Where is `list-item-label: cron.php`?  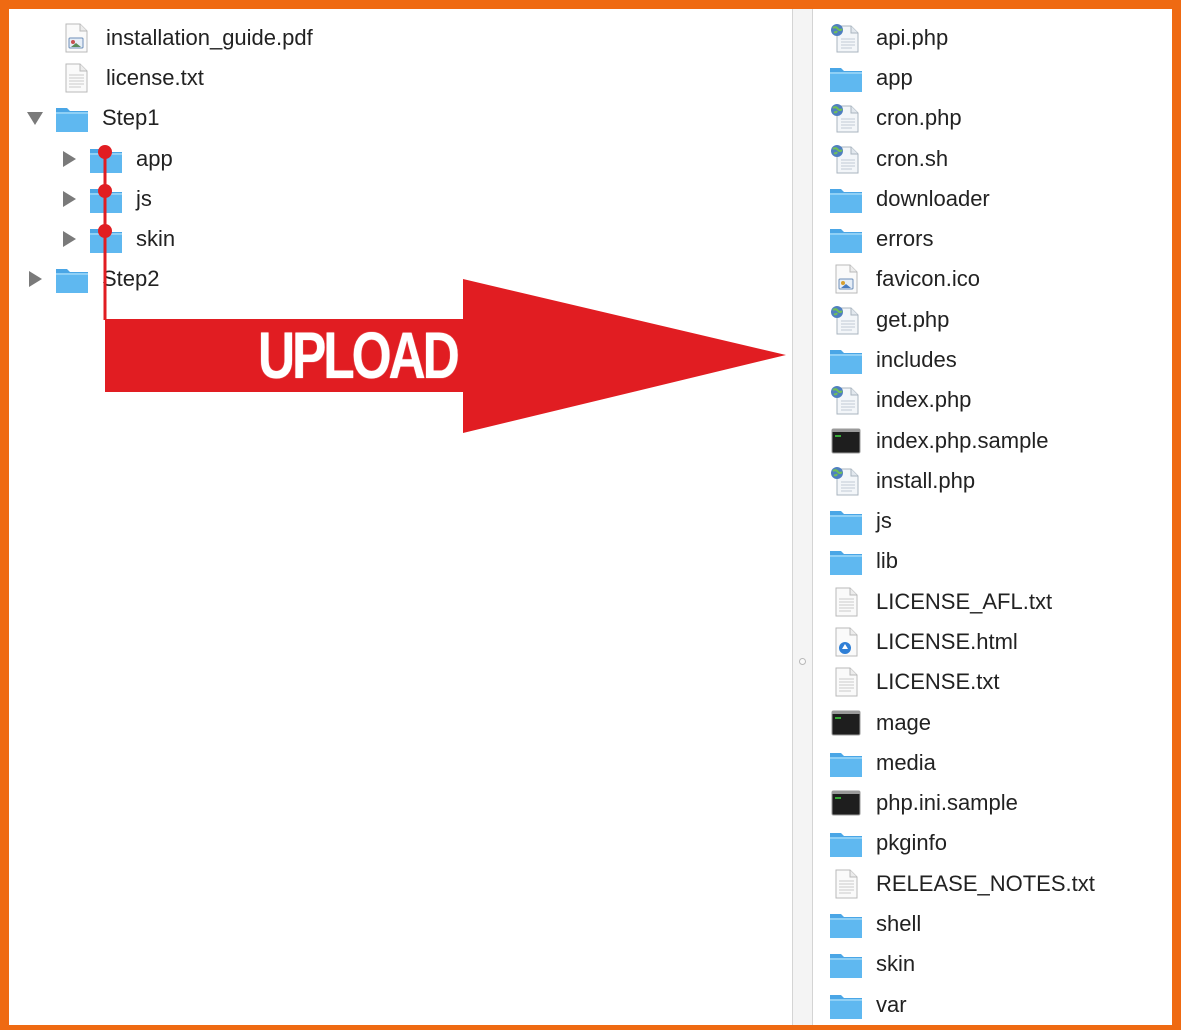 list-item-label: cron.php is located at coordinates (919, 117).